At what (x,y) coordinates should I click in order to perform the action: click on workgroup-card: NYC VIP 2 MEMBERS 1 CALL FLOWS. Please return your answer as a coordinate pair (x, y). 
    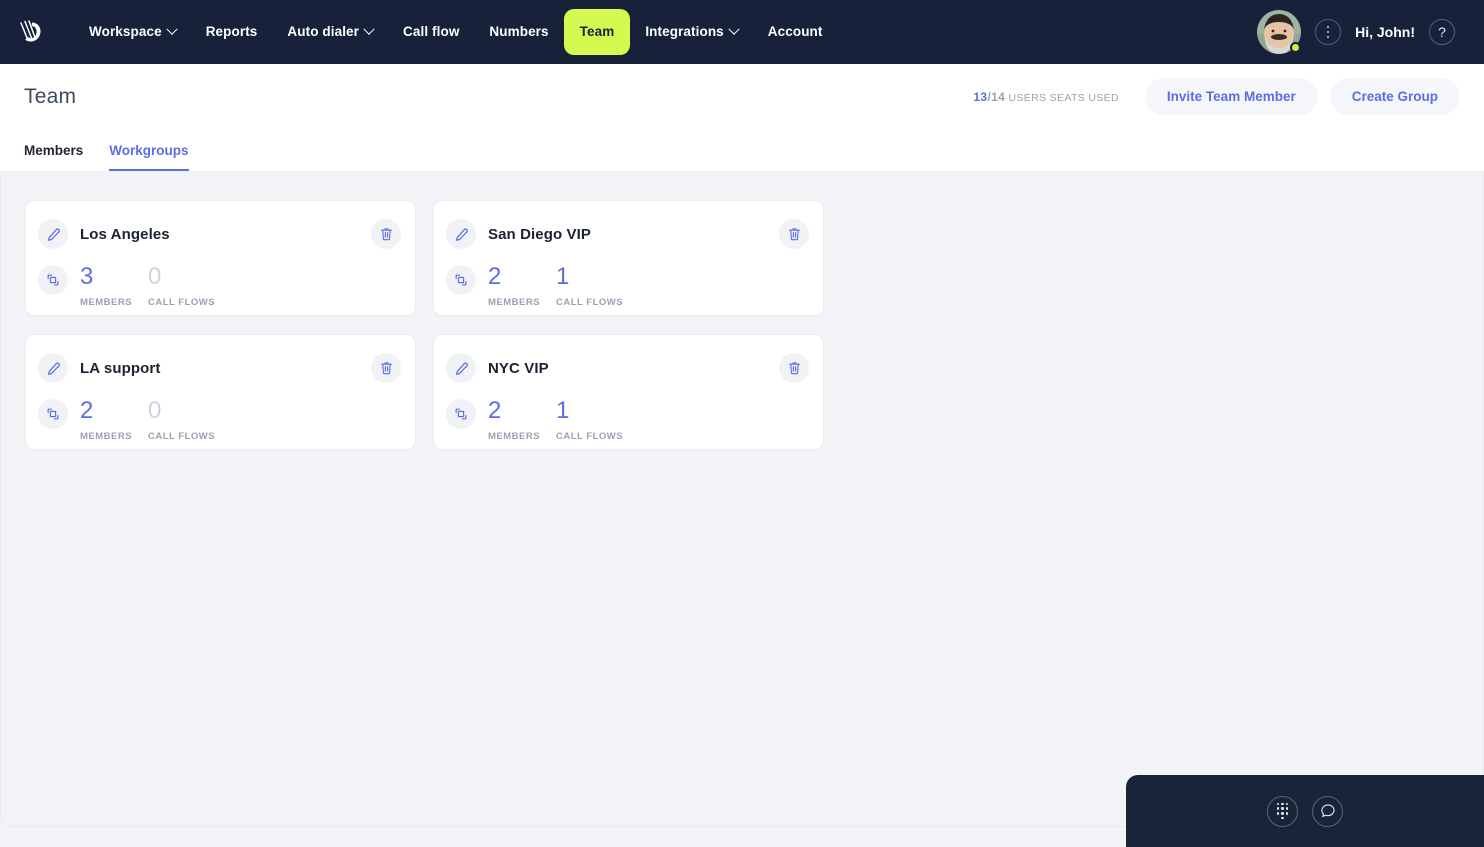
    Looking at the image, I should click on (628, 392).